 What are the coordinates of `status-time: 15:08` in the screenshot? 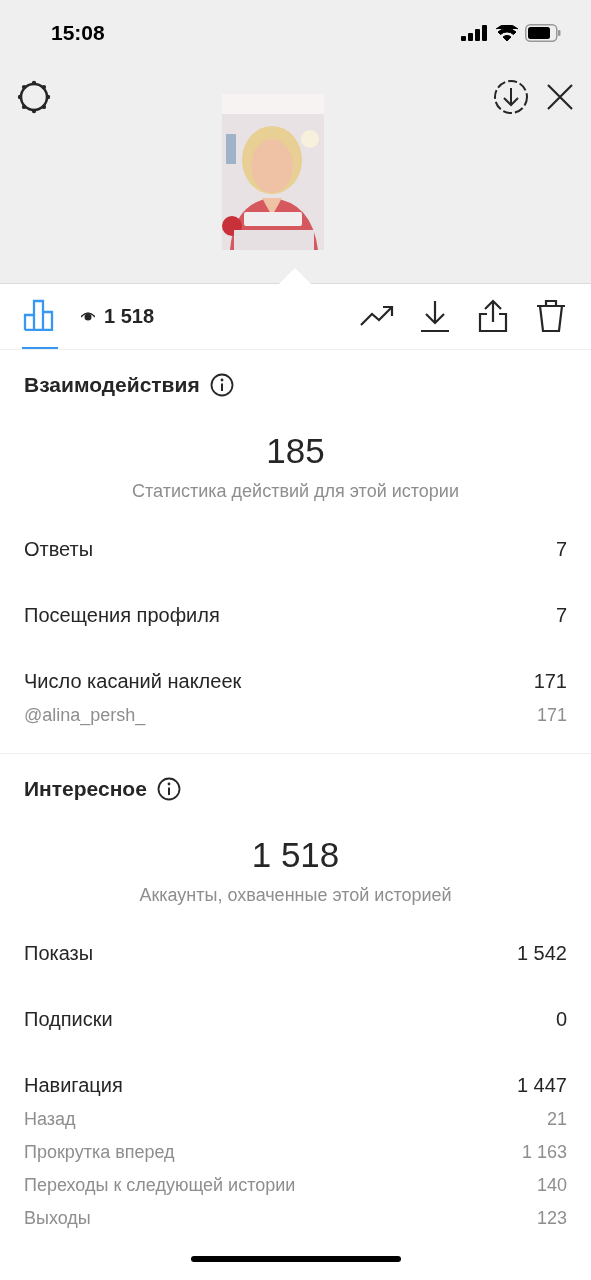 It's located at (78, 32).